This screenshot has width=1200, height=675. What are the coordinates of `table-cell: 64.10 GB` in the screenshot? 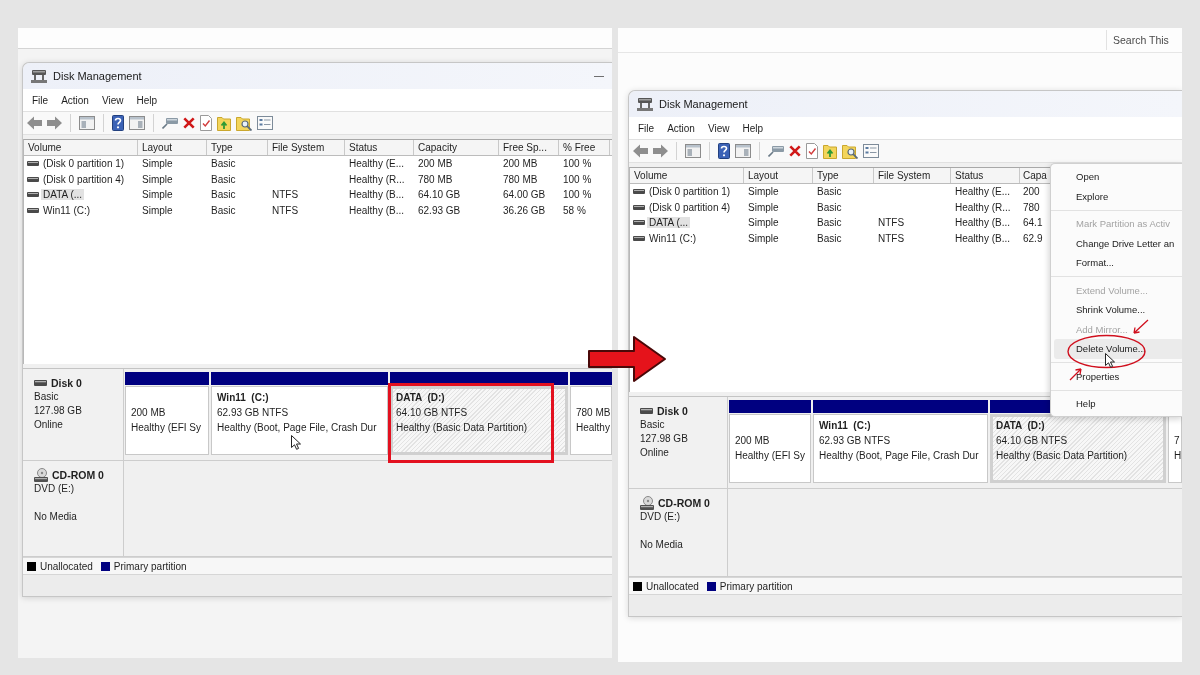 It's located at (439, 195).